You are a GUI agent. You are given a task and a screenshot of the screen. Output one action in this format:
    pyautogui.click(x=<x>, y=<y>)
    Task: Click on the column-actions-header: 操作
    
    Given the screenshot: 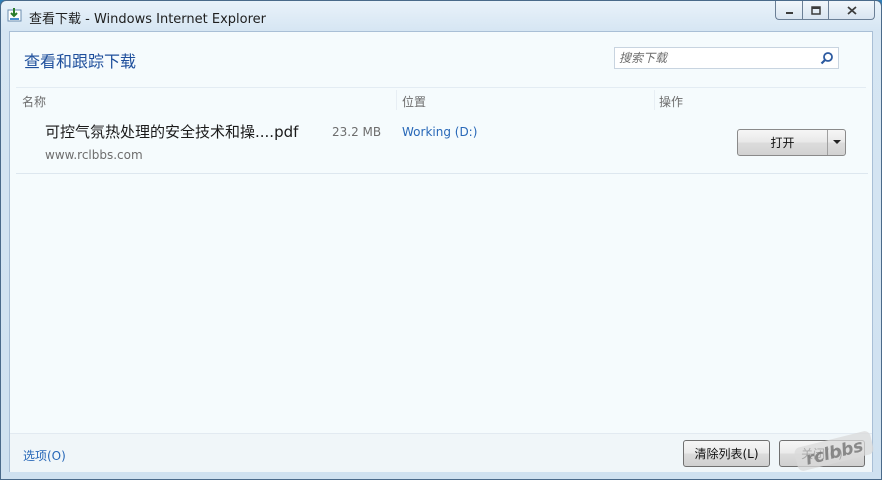 What is the action you would take?
    pyautogui.click(x=671, y=102)
    